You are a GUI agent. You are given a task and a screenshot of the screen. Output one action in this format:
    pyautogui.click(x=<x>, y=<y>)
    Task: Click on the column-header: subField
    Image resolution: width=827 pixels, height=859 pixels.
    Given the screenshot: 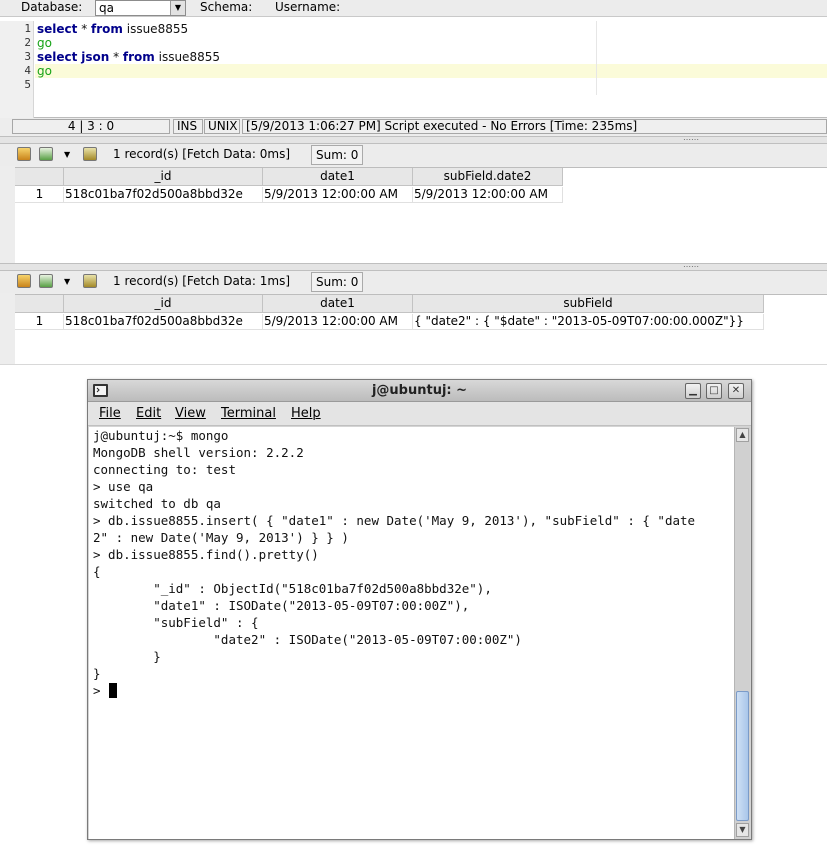 What is the action you would take?
    pyautogui.click(x=588, y=304)
    